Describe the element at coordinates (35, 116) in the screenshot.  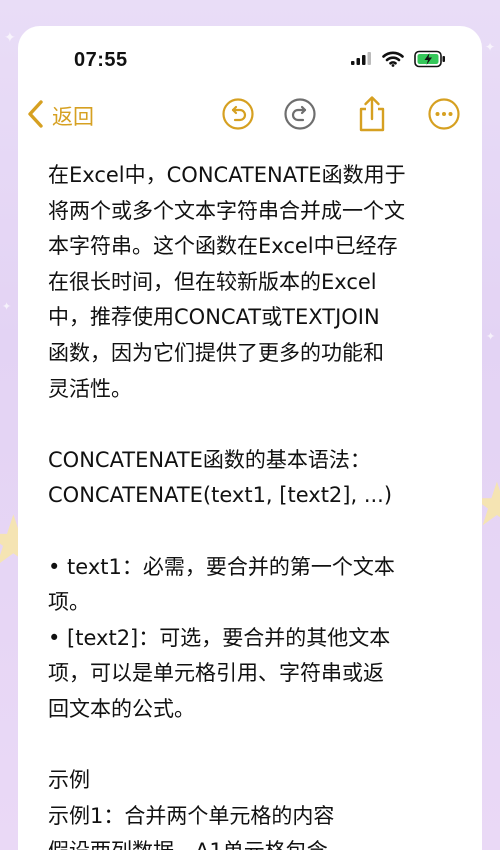
I see `back-chevron-icon` at that location.